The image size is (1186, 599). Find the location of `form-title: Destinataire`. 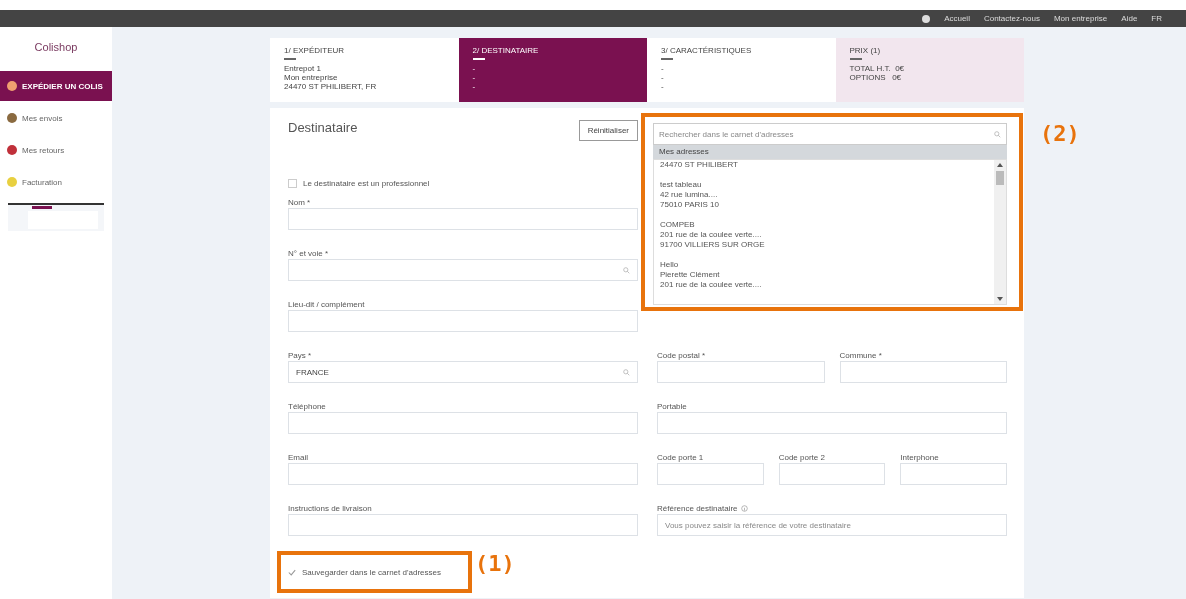

form-title: Destinataire is located at coordinates (323, 127).